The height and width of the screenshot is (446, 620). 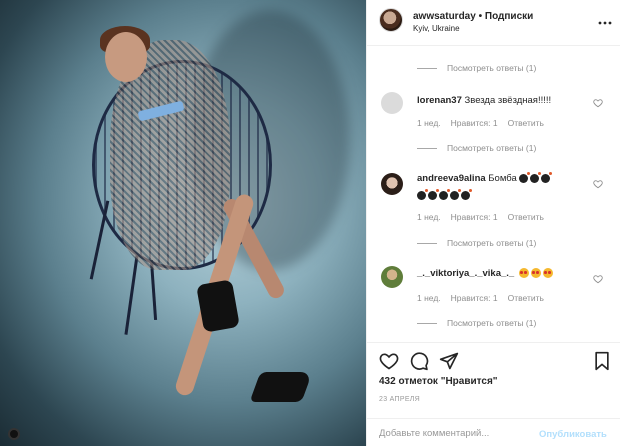 What do you see at coordinates (449, 361) in the screenshot?
I see `paper-plane-icon` at bounding box center [449, 361].